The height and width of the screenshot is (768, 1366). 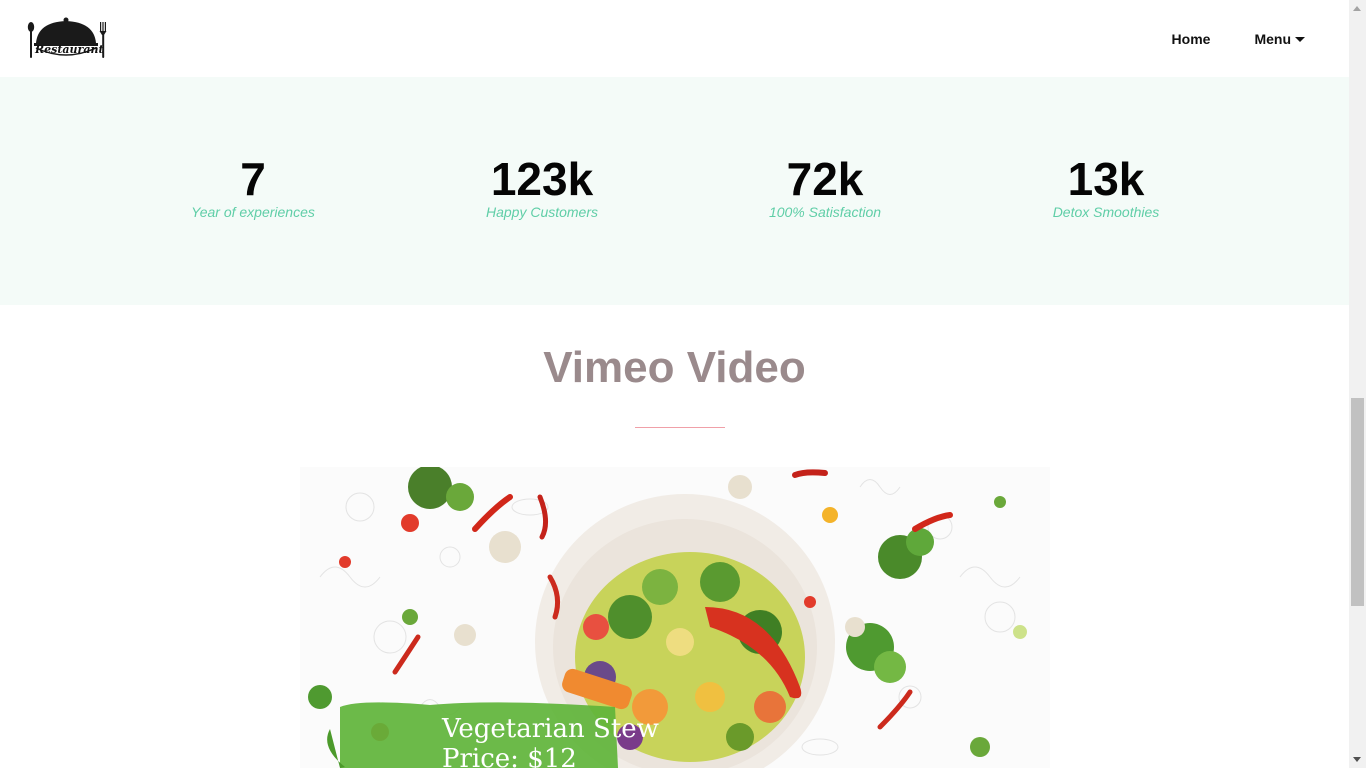 I want to click on scrollbar-thumb, so click(x=1357, y=502).